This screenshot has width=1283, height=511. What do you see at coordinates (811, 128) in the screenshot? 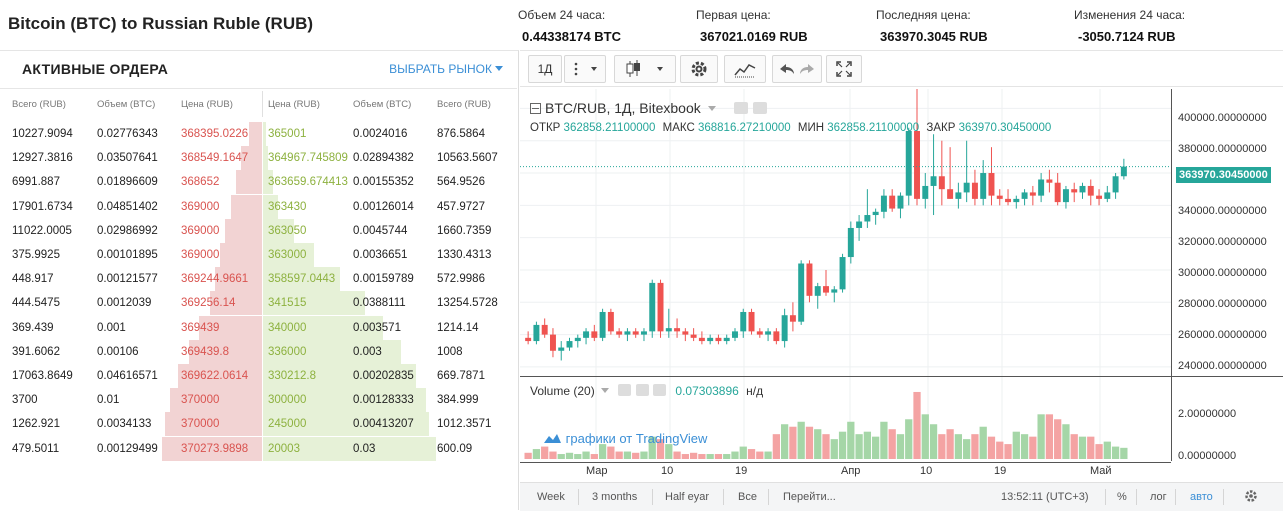
I see `ohlc-low-label: МИН` at bounding box center [811, 128].